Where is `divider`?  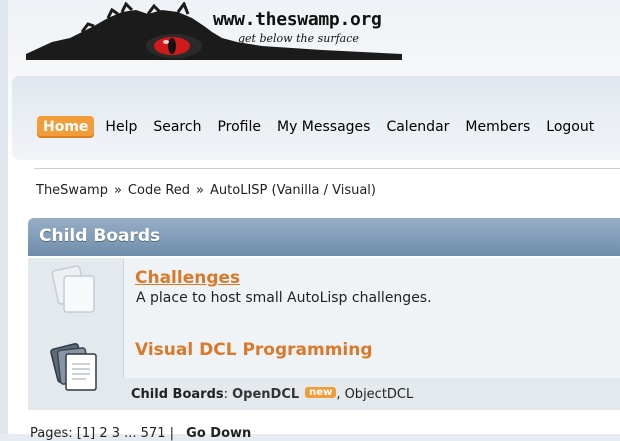
divider is located at coordinates (327, 168).